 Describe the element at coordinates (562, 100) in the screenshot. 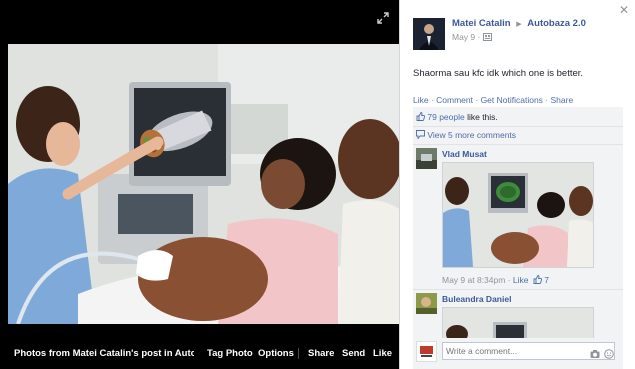

I see `share-link: Share` at that location.